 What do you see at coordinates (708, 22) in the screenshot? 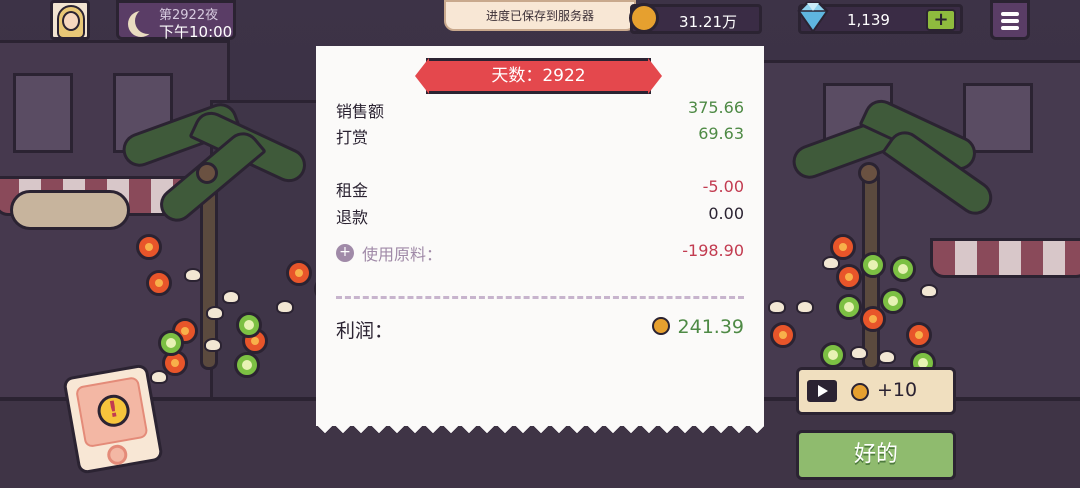
I see `coin-amount: 31.21万` at bounding box center [708, 22].